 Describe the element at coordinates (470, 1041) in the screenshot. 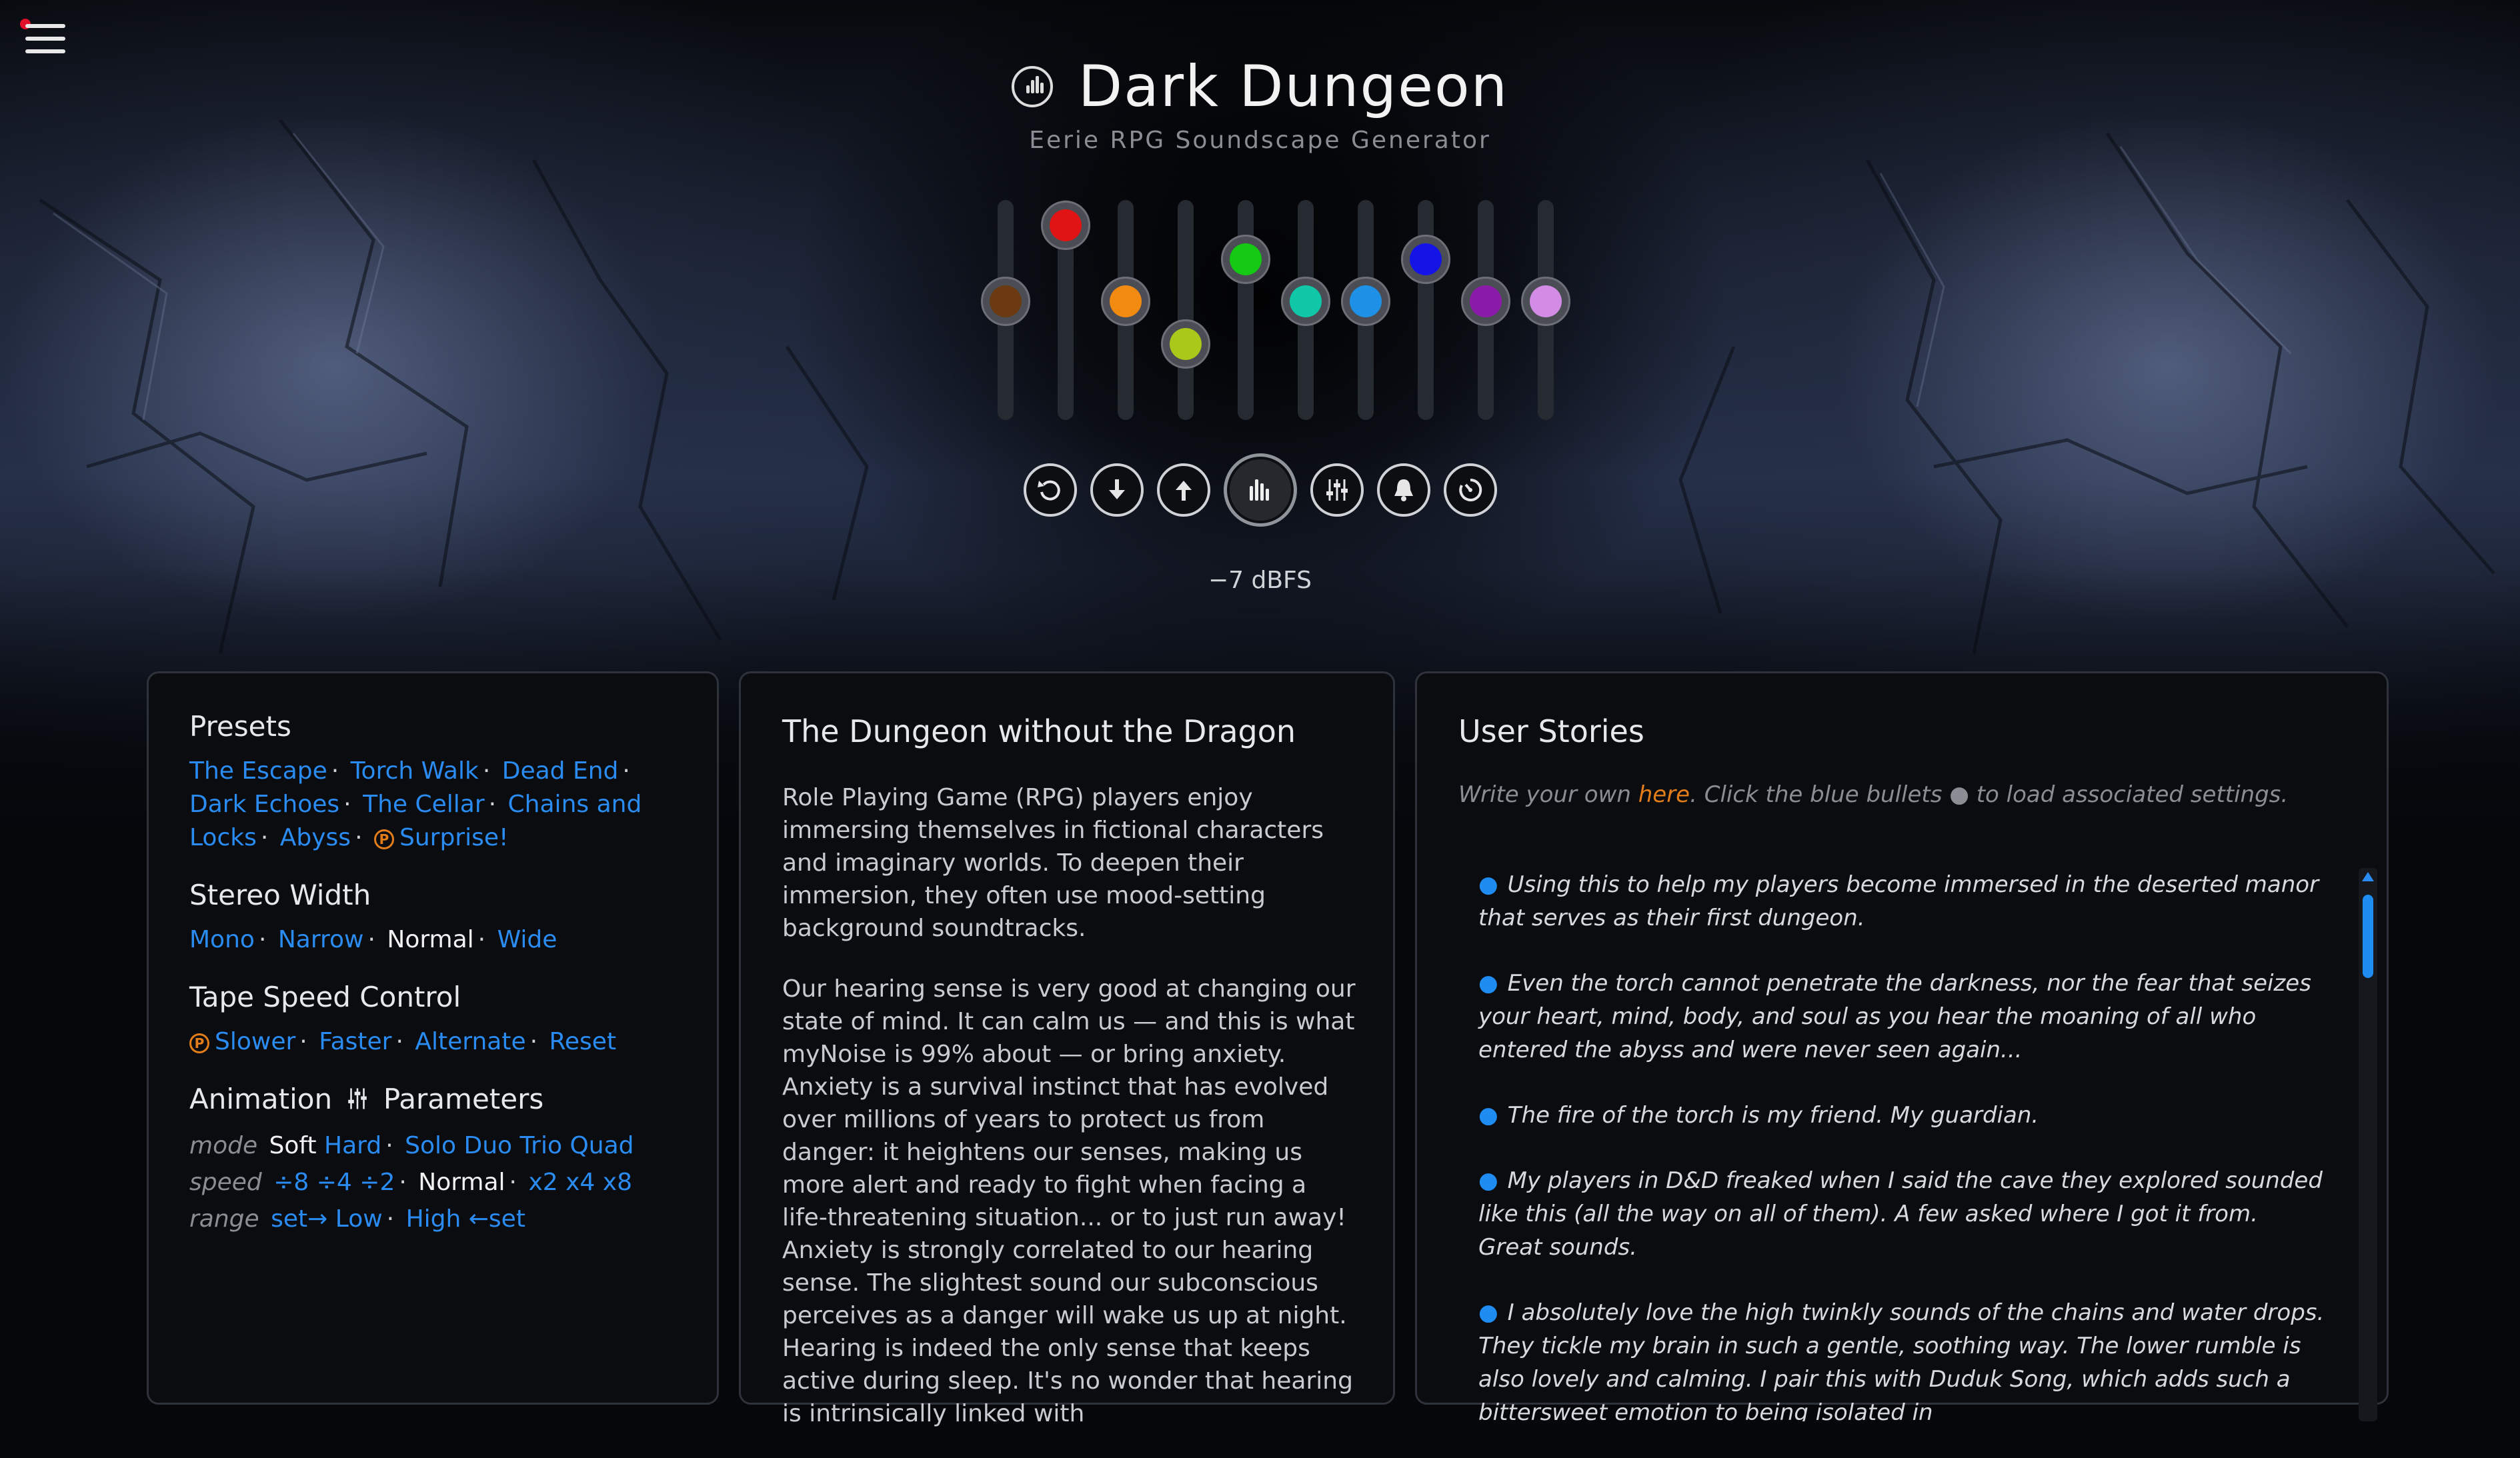

I see `tape-alternate-link: Alternate` at that location.